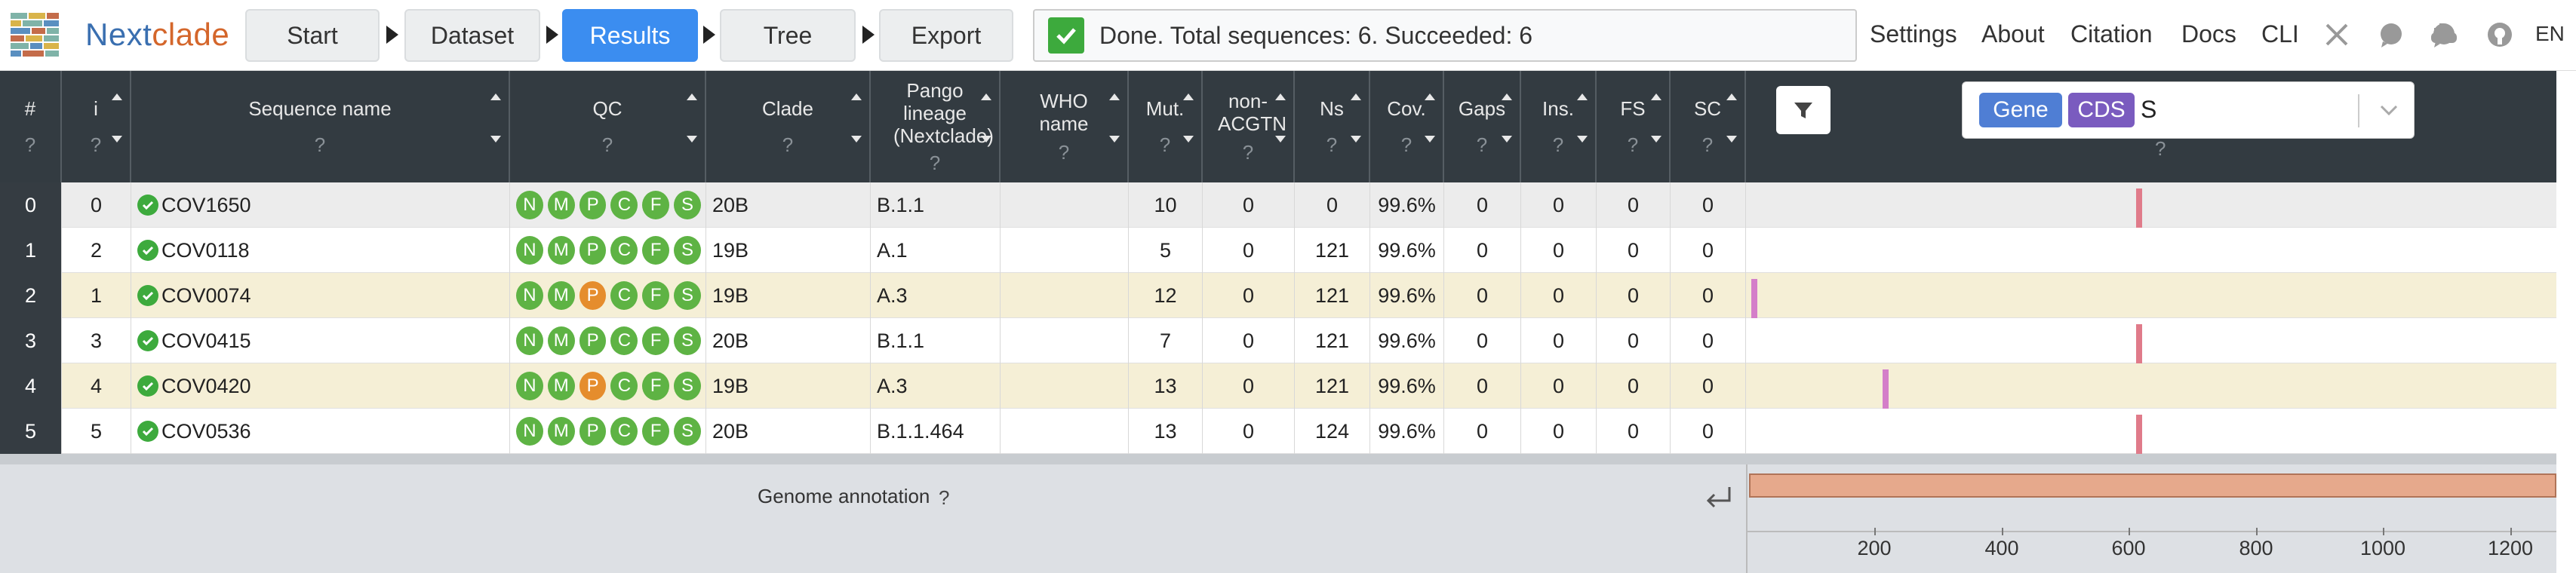  I want to click on col-header-row-index: #?, so click(31, 126).